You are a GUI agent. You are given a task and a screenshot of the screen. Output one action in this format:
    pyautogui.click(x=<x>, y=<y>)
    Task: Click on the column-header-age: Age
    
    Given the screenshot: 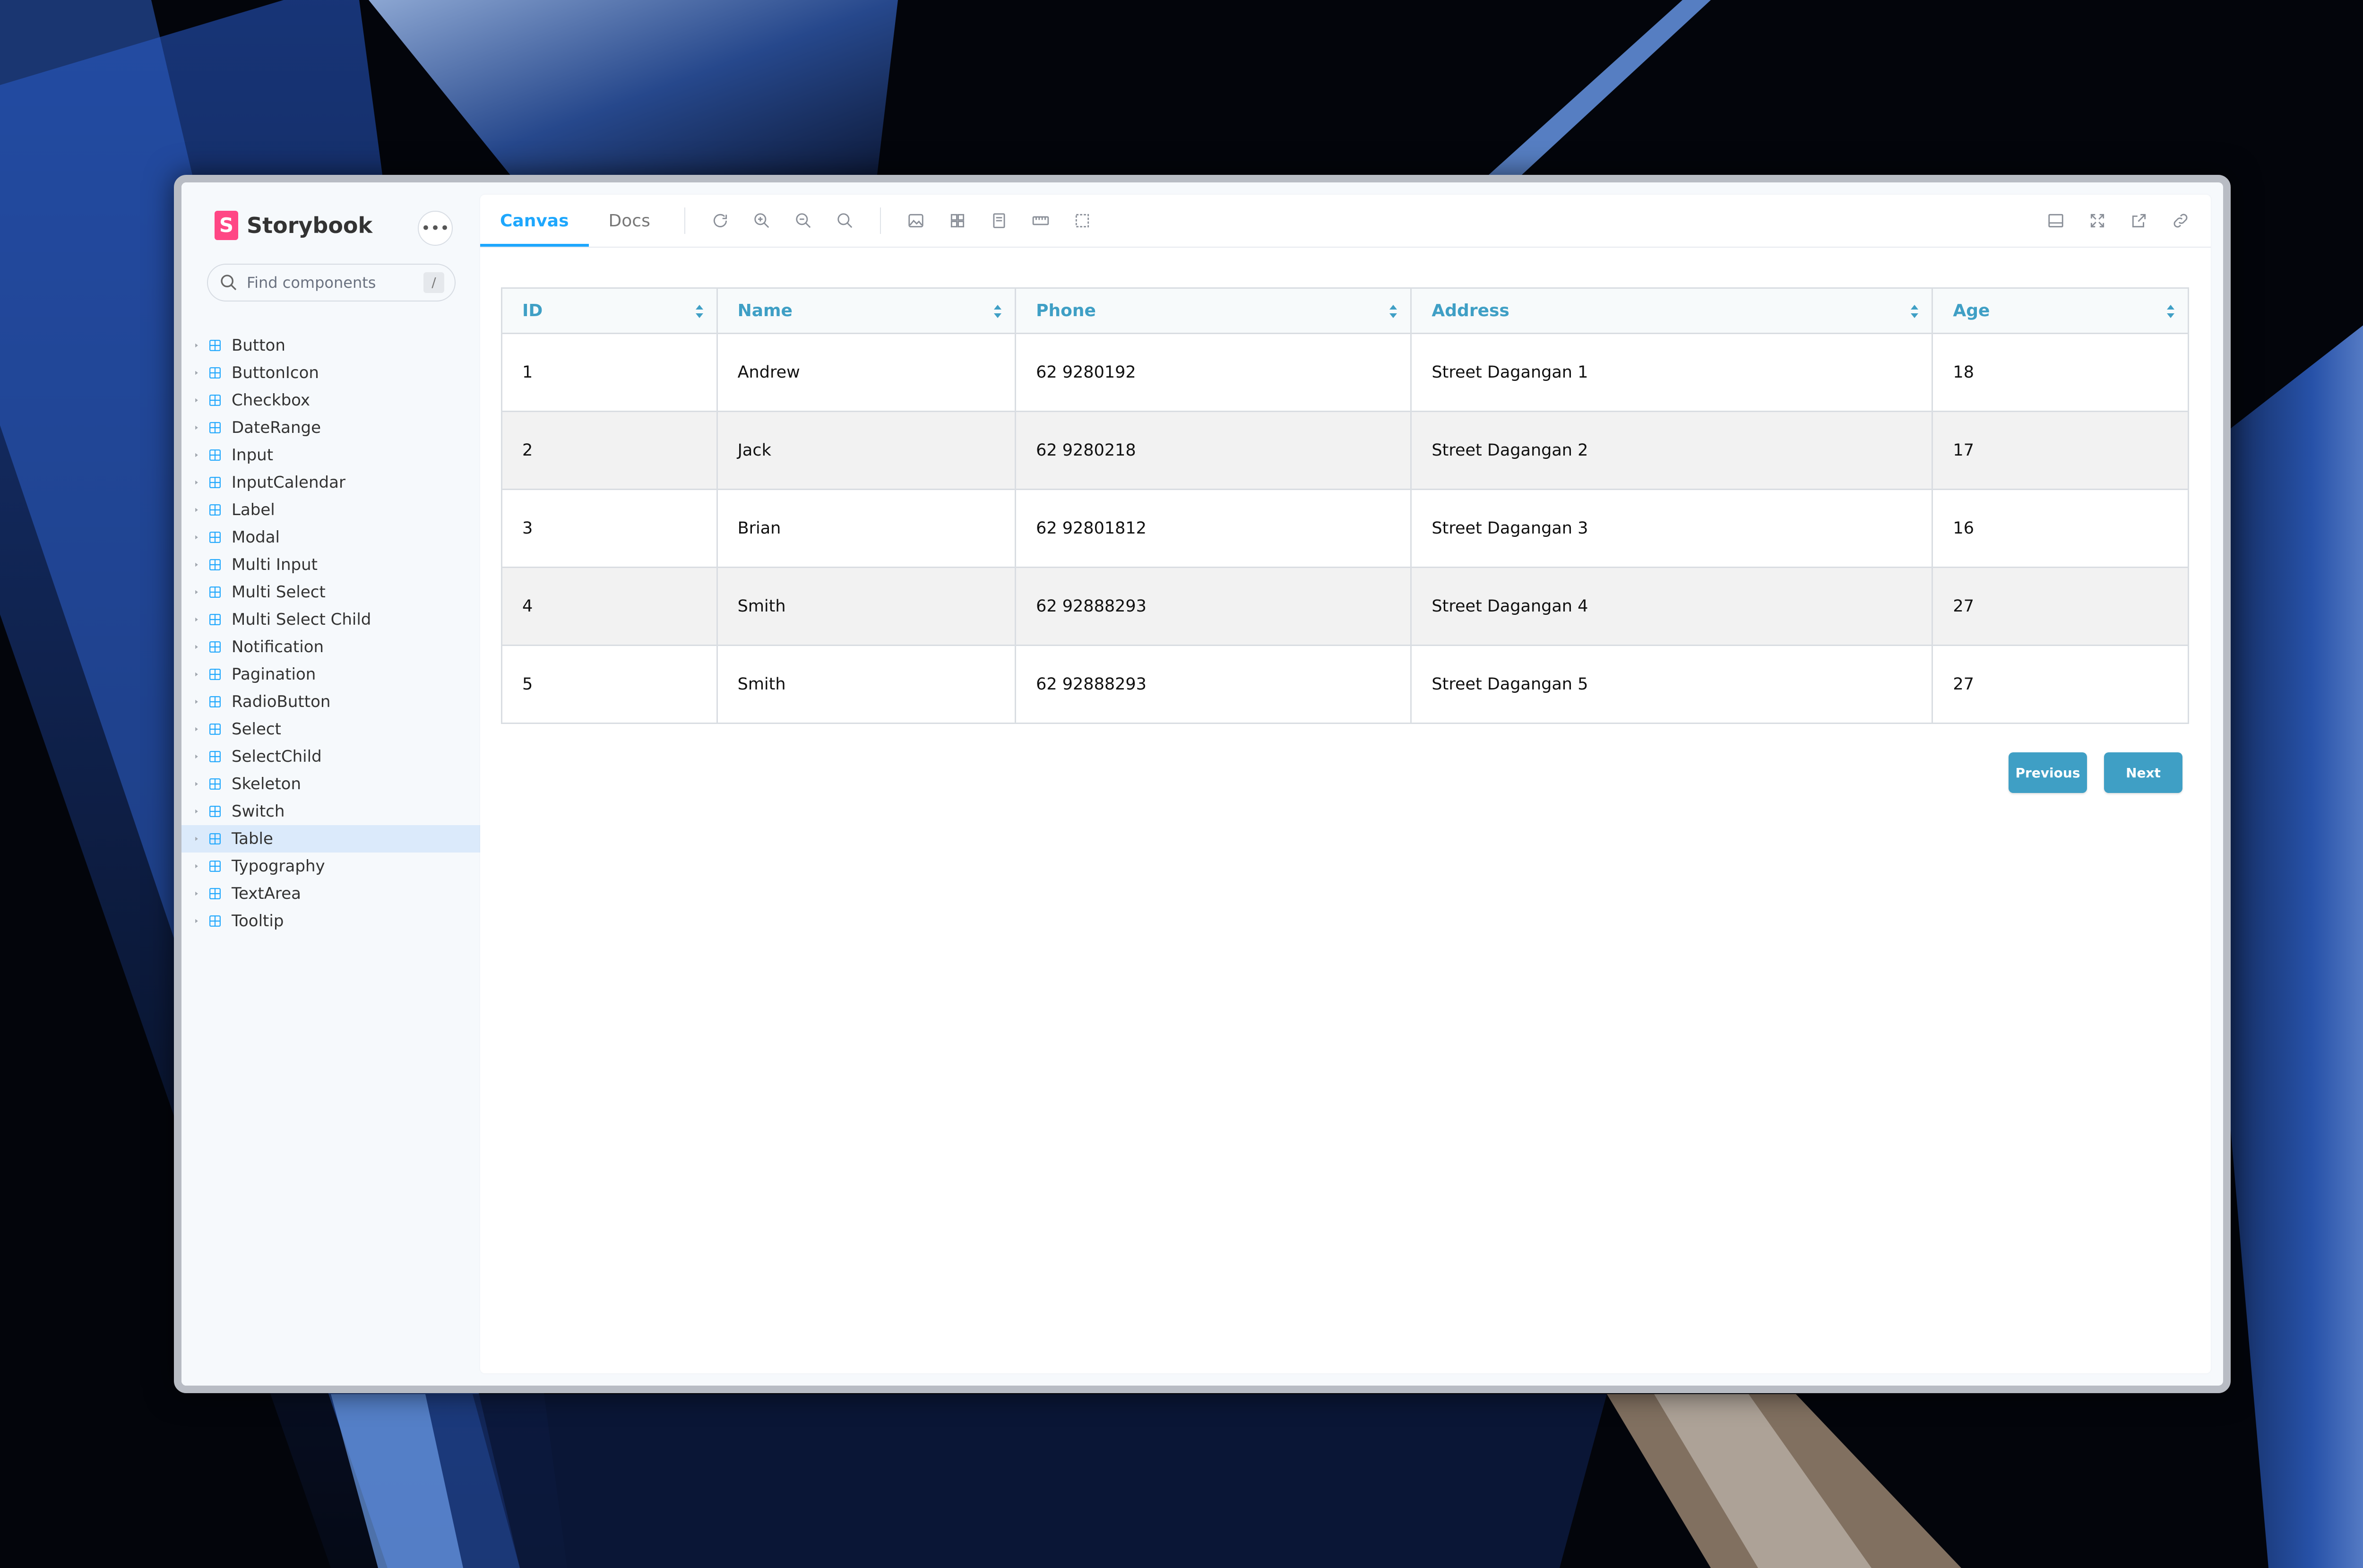 What is the action you would take?
    pyautogui.click(x=2060, y=311)
    